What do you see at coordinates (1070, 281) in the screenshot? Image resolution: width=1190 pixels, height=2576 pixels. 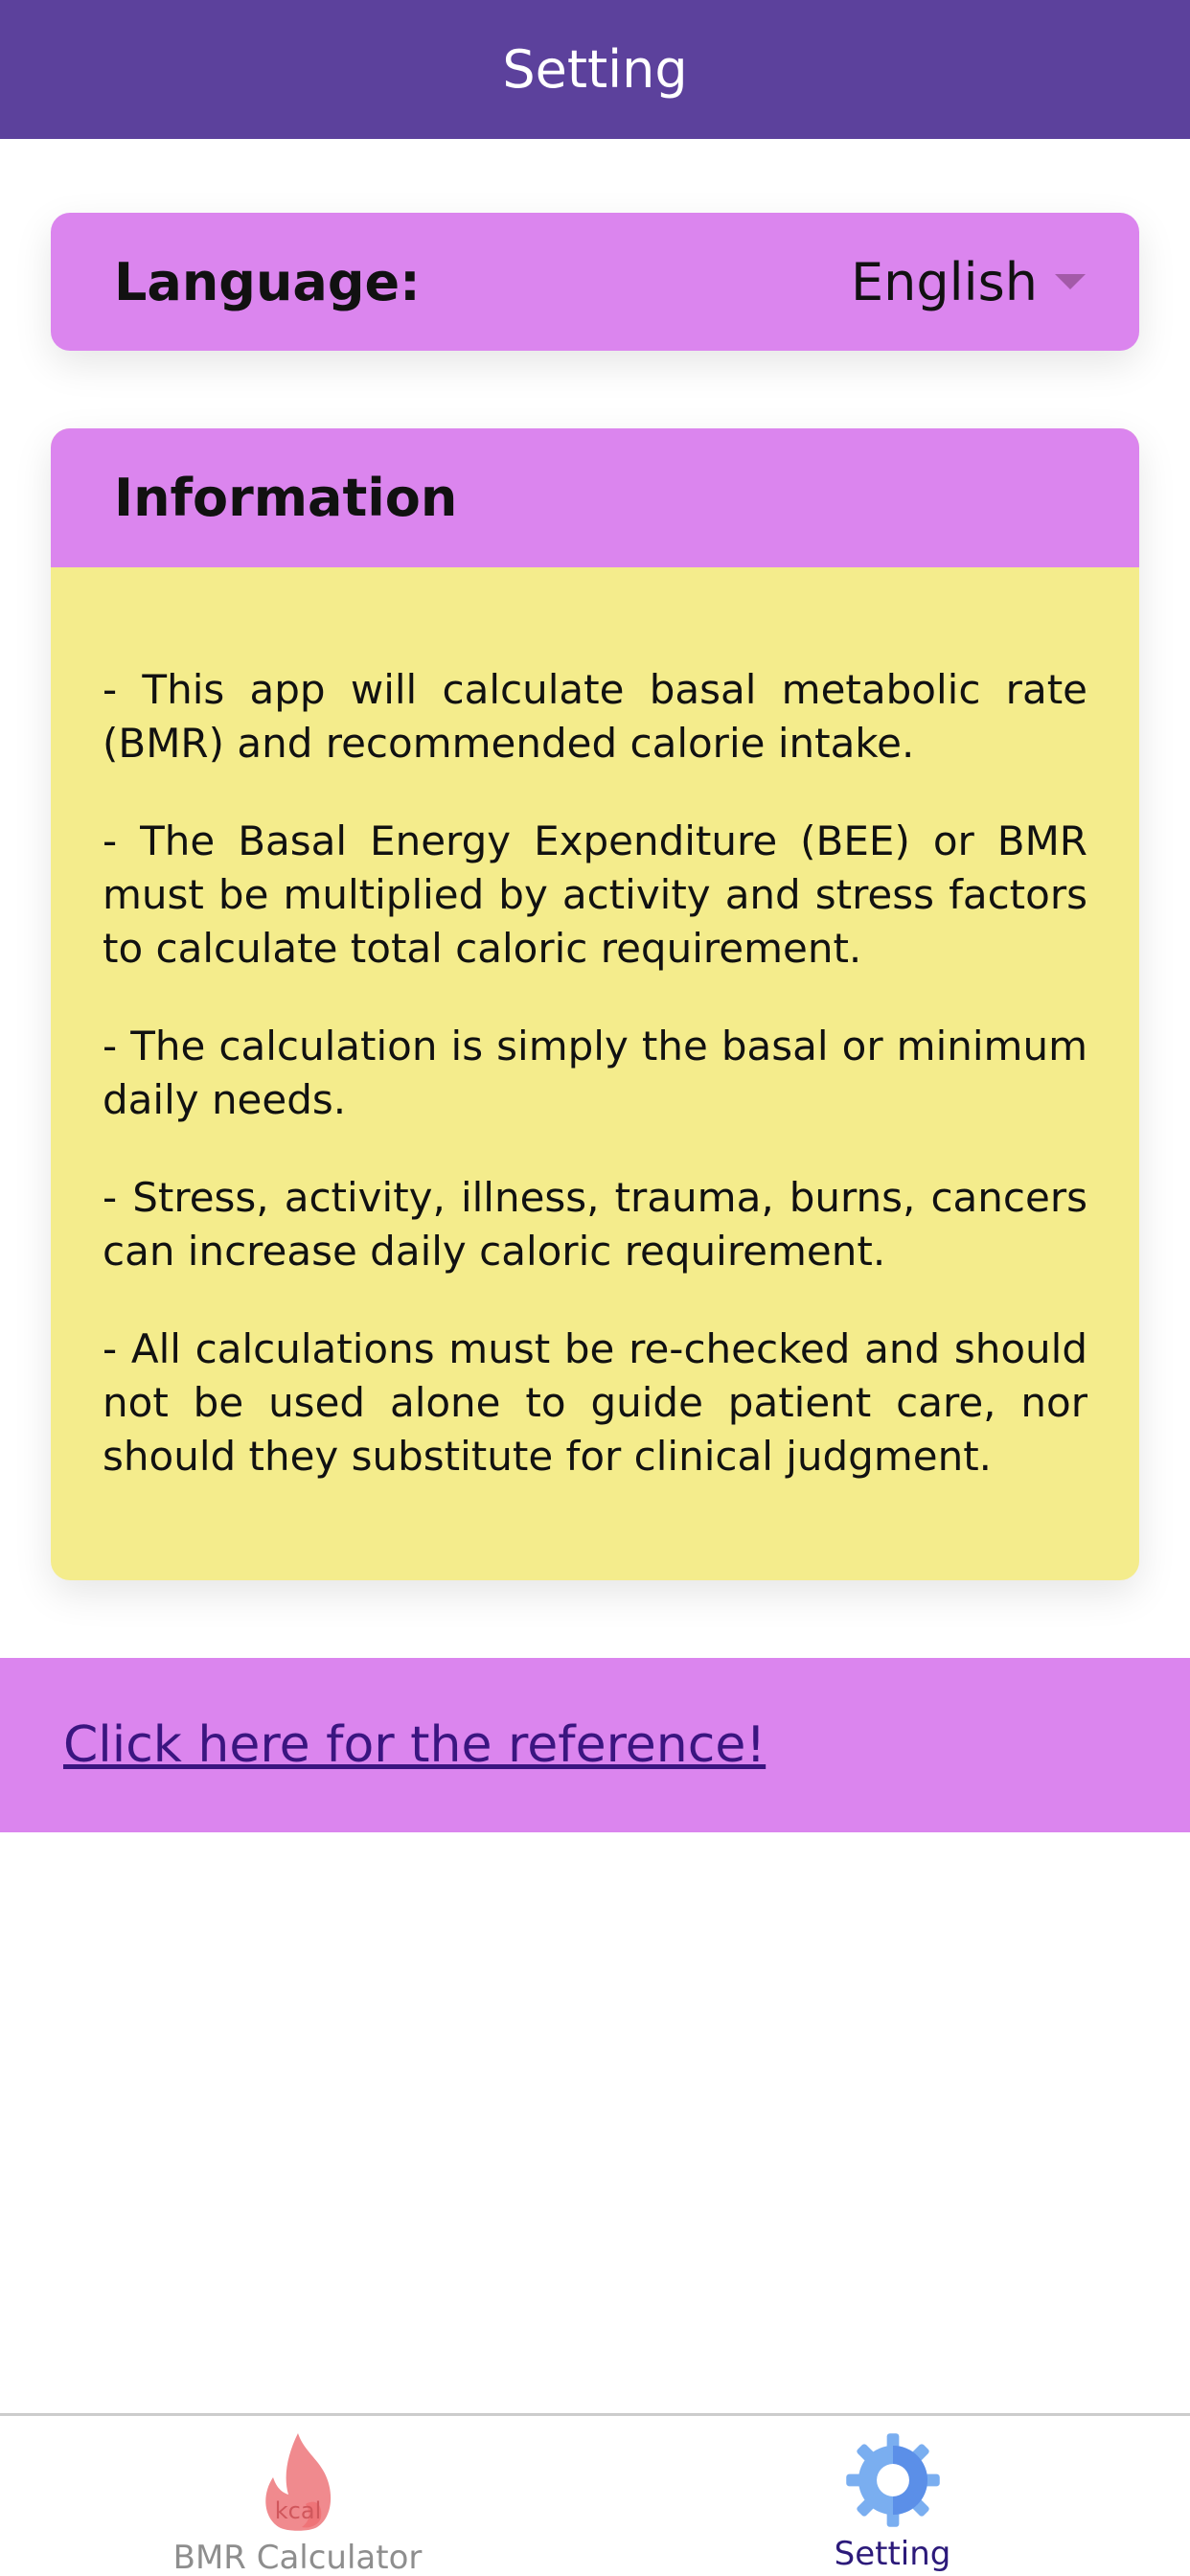 I see `chevron-down-icon` at bounding box center [1070, 281].